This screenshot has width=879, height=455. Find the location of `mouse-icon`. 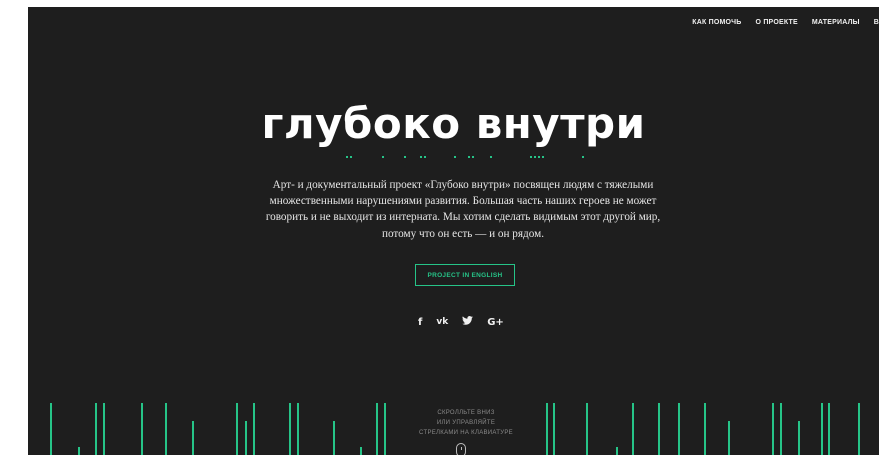

mouse-icon is located at coordinates (461, 449).